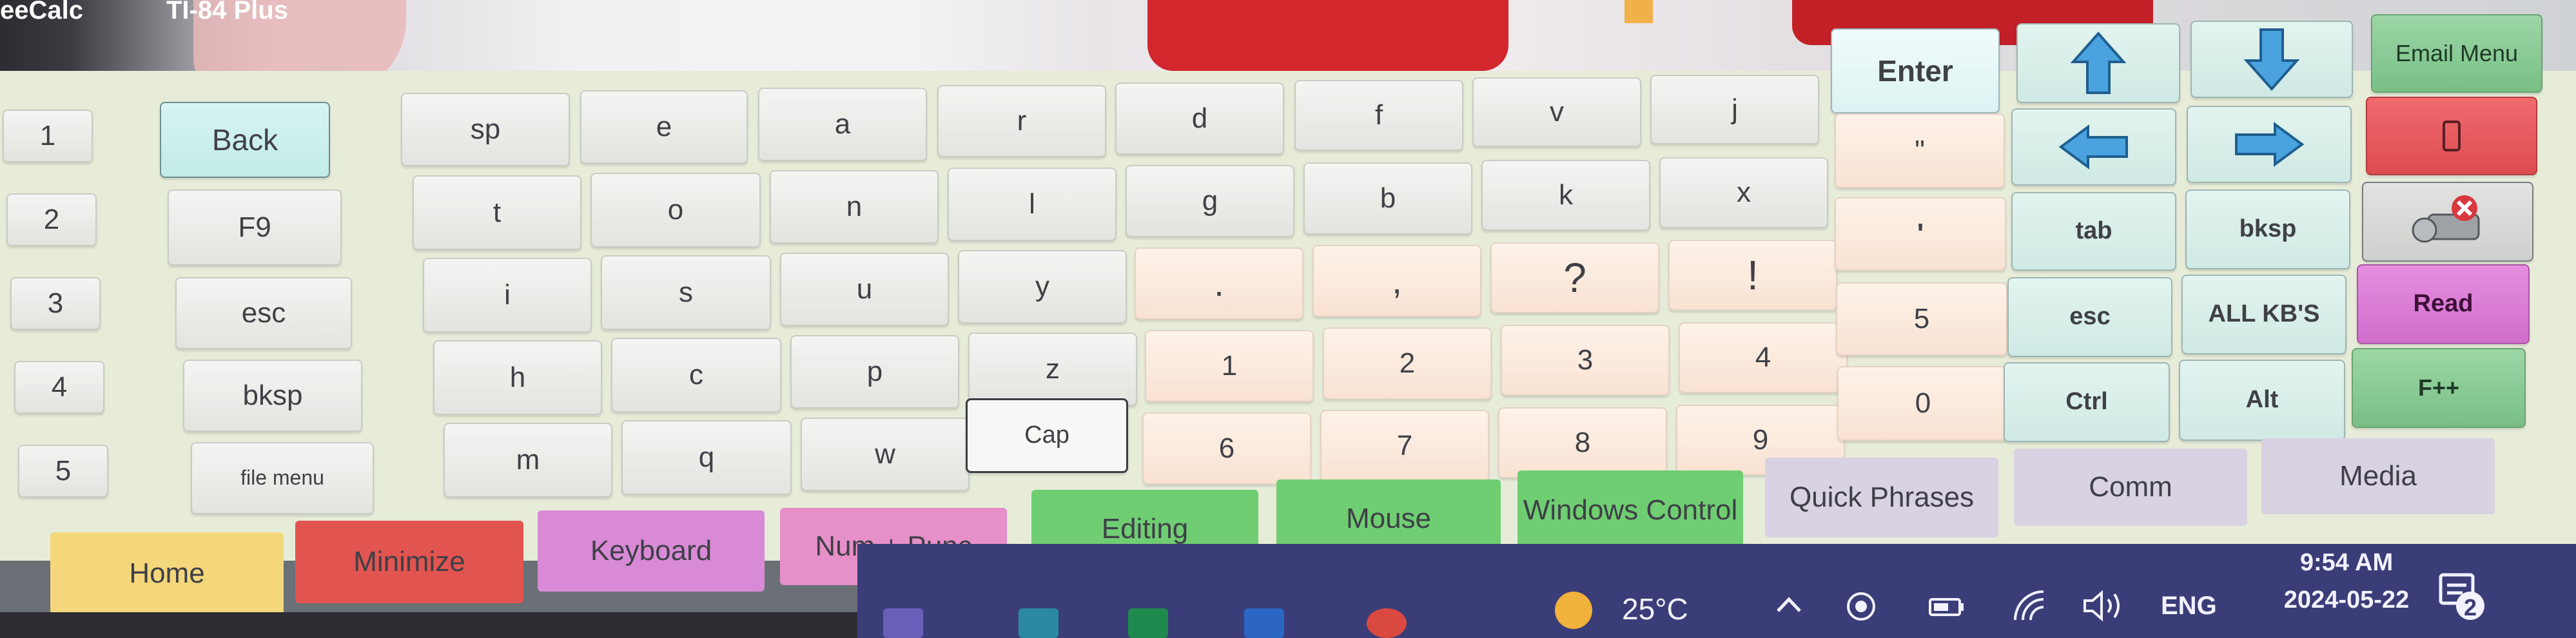 The image size is (2576, 638). I want to click on key-k: k, so click(1565, 196).